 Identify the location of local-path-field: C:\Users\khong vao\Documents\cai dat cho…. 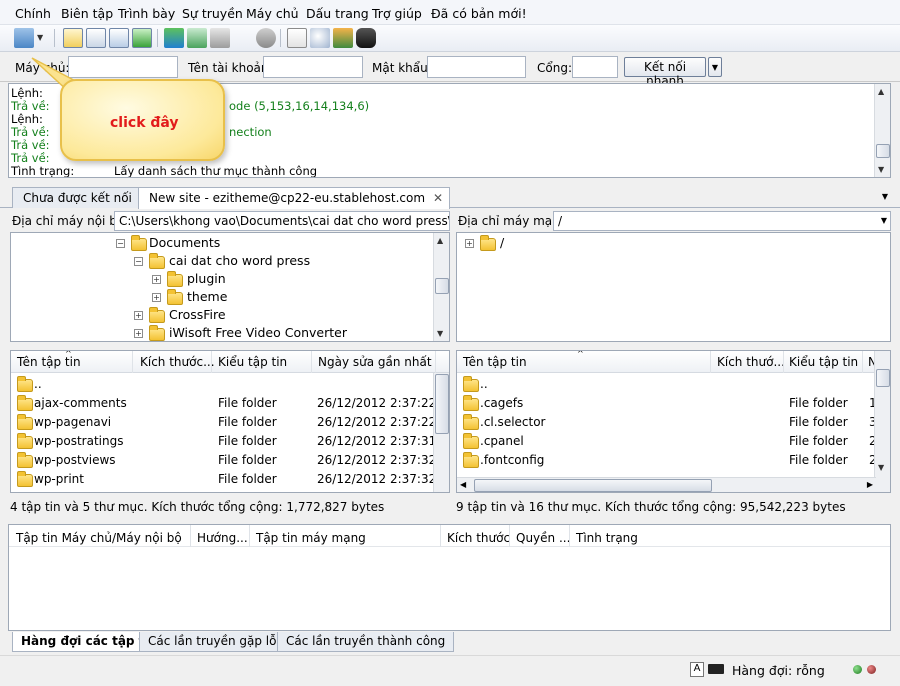
(282, 221).